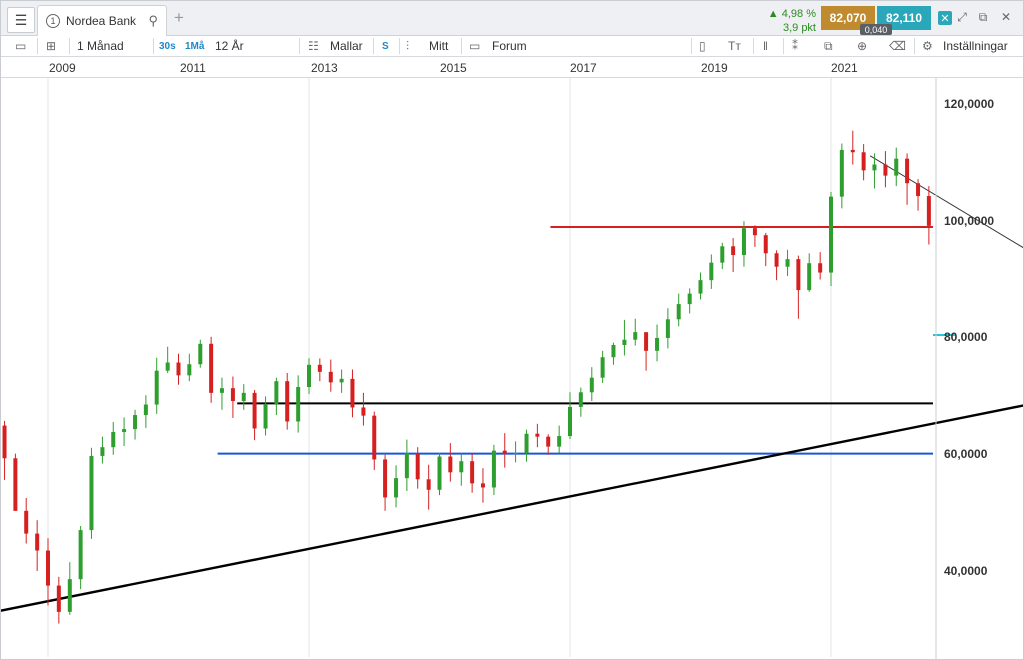 This screenshot has height=660, width=1024. I want to click on y-tick-label: 60,0000, so click(966, 454).